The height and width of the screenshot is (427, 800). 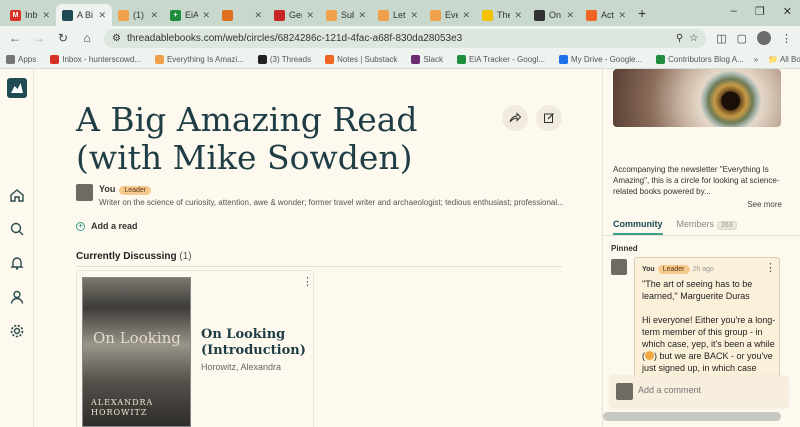 What do you see at coordinates (247, 119) in the screenshot?
I see `title-line-1: A Big Amazing Read` at bounding box center [247, 119].